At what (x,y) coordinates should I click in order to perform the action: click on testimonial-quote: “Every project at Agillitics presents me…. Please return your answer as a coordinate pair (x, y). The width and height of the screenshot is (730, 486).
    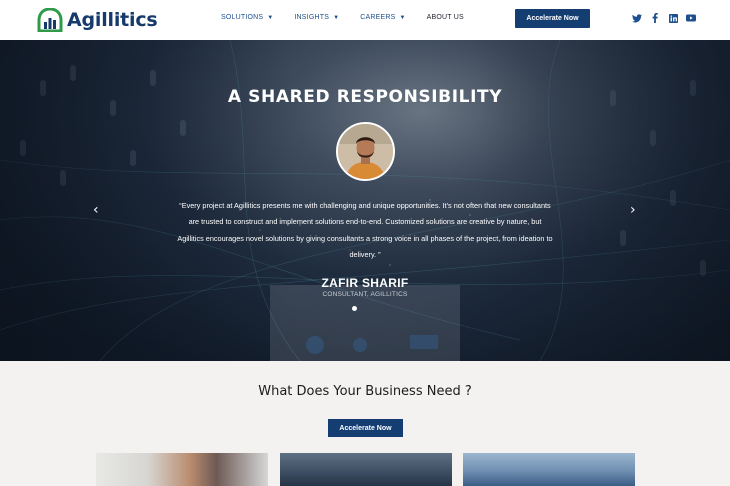
    Looking at the image, I should click on (365, 230).